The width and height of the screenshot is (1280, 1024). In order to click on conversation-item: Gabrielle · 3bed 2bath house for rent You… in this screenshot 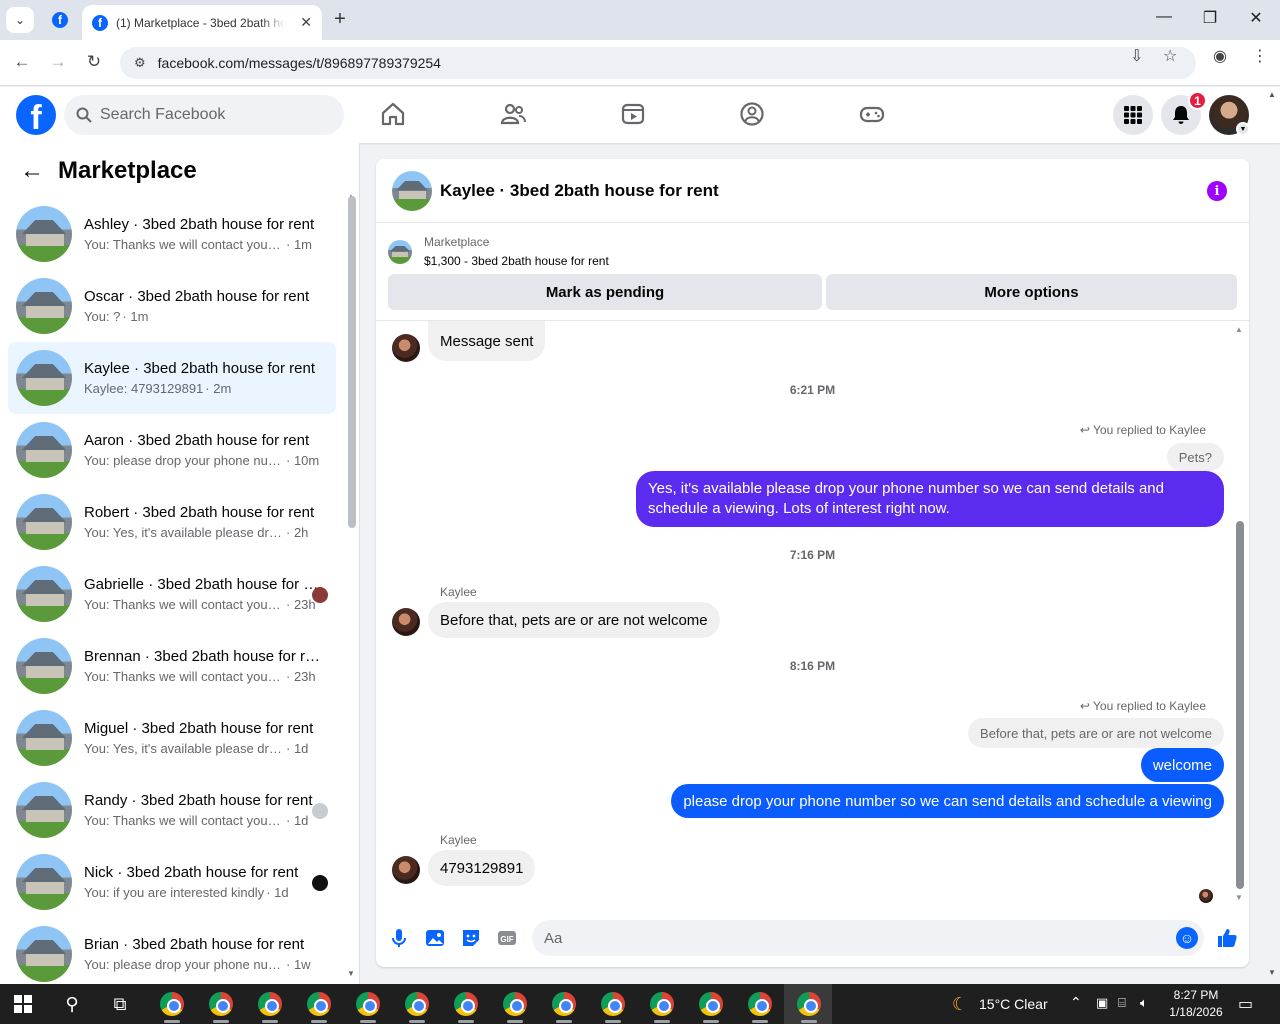, I will do `click(172, 594)`.